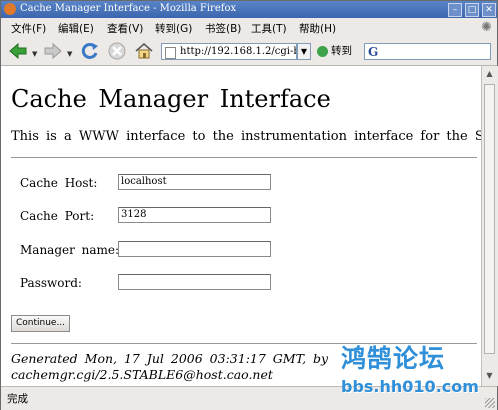  What do you see at coordinates (125, 28) in the screenshot?
I see `menu-view: 查看(V)` at bounding box center [125, 28].